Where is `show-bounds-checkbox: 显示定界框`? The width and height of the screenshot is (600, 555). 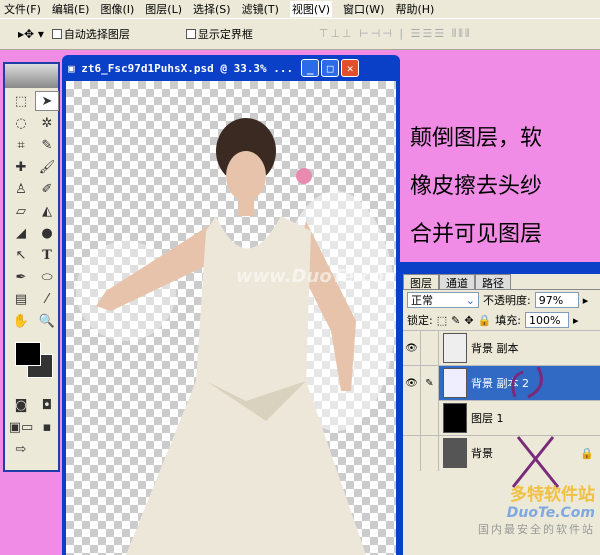
show-bounds-checkbox: 显示定界框 is located at coordinates (219, 34).